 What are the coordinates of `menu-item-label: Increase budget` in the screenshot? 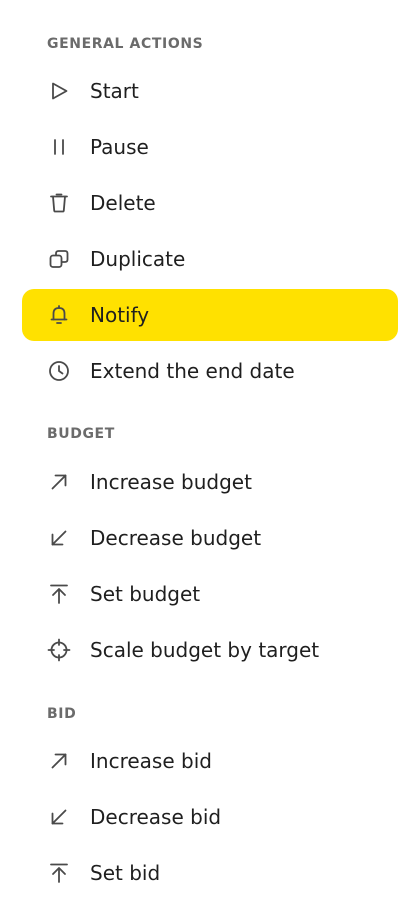 It's located at (171, 482).